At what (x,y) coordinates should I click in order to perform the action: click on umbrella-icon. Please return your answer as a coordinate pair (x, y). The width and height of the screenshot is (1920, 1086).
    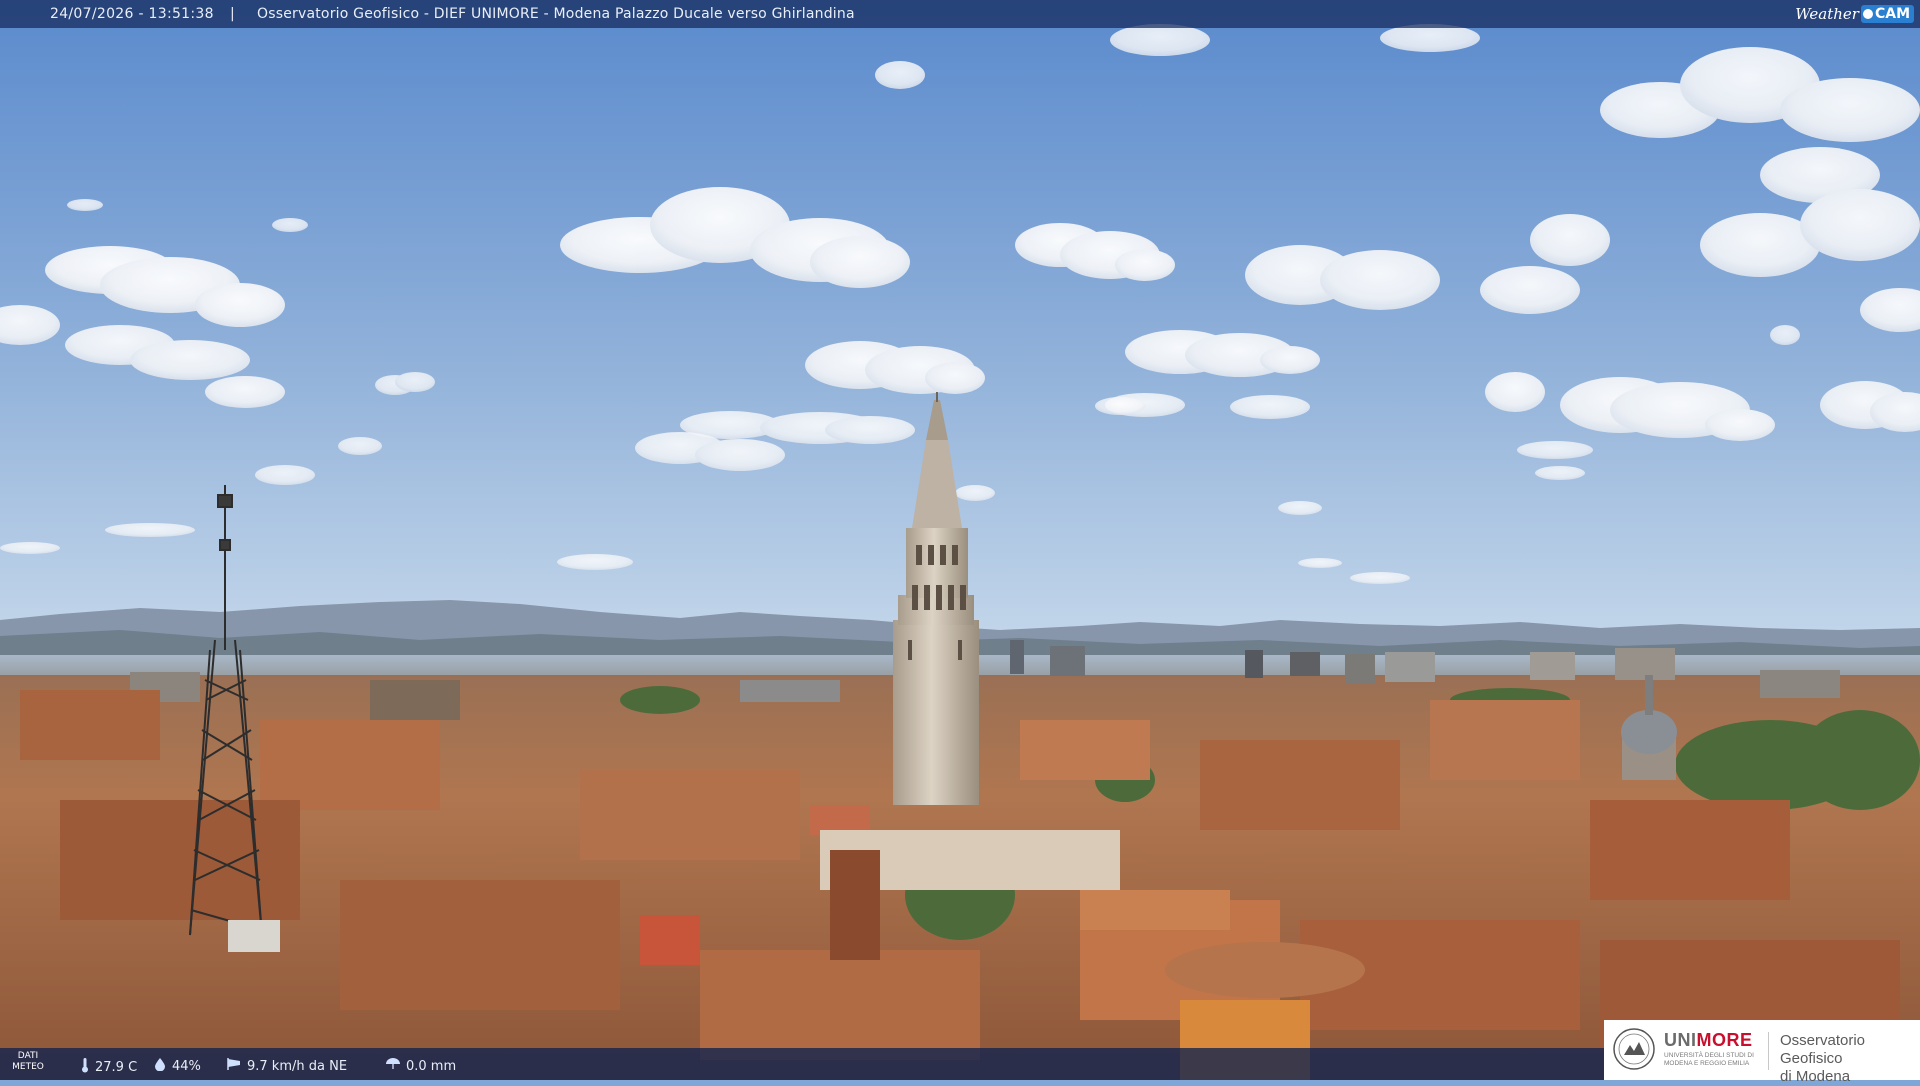
    Looking at the image, I should click on (393, 1066).